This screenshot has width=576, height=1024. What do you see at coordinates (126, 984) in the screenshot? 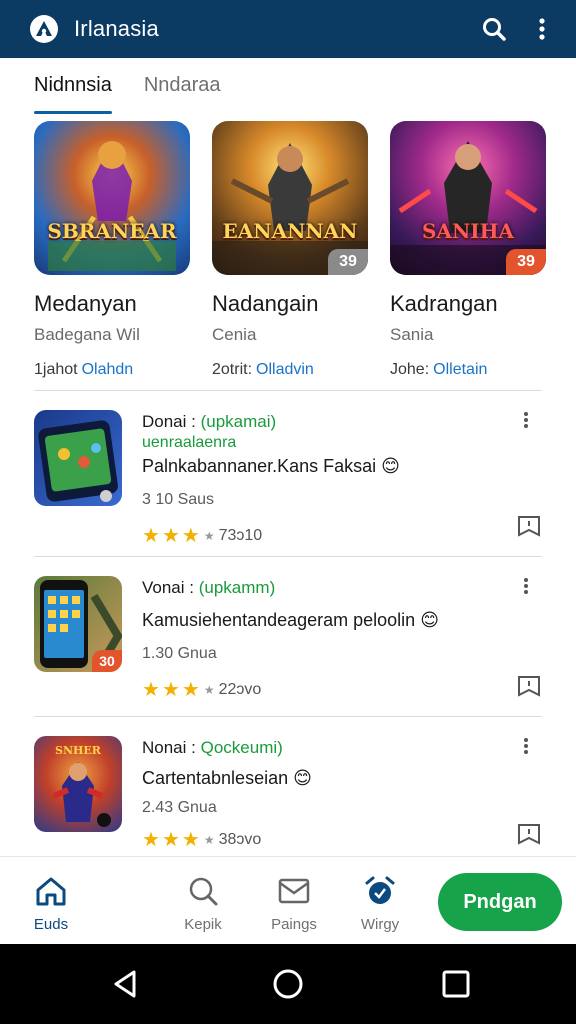
I see `back-icon` at bounding box center [126, 984].